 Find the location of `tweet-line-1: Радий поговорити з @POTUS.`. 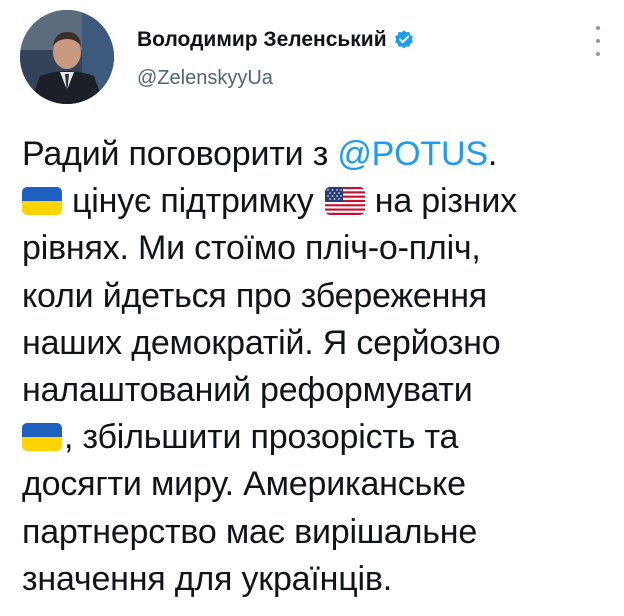

tweet-line-1: Радий поговорити з @POTUS. is located at coordinates (317, 154).